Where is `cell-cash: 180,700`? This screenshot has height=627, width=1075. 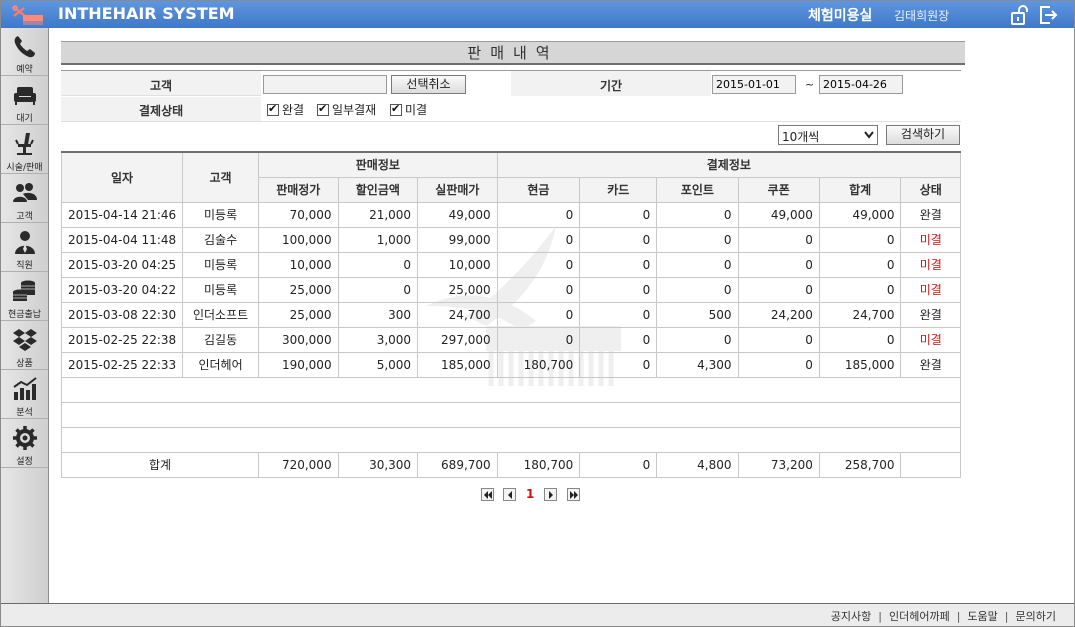 cell-cash: 180,700 is located at coordinates (538, 364).